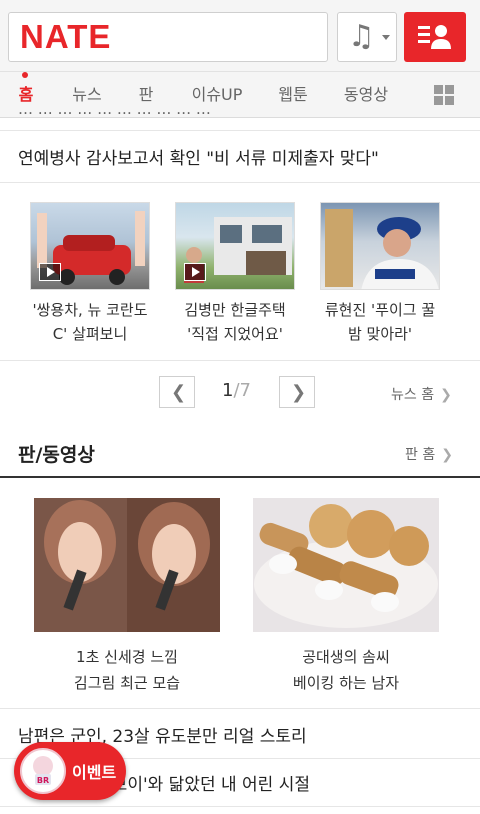  Describe the element at coordinates (421, 394) in the screenshot. I see `news-home-link: 뉴스 홈 ❯` at that location.